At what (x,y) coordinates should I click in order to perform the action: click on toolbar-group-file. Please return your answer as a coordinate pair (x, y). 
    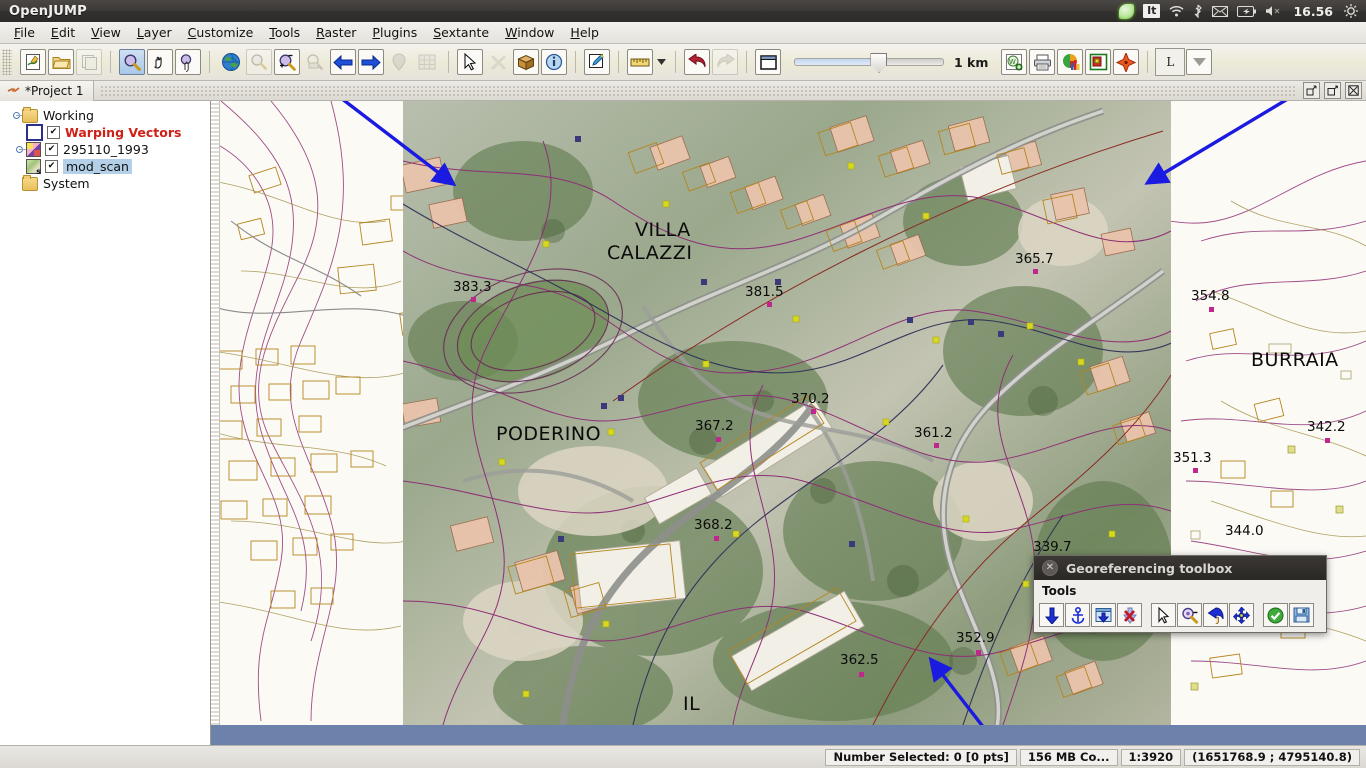
    Looking at the image, I should click on (61, 62).